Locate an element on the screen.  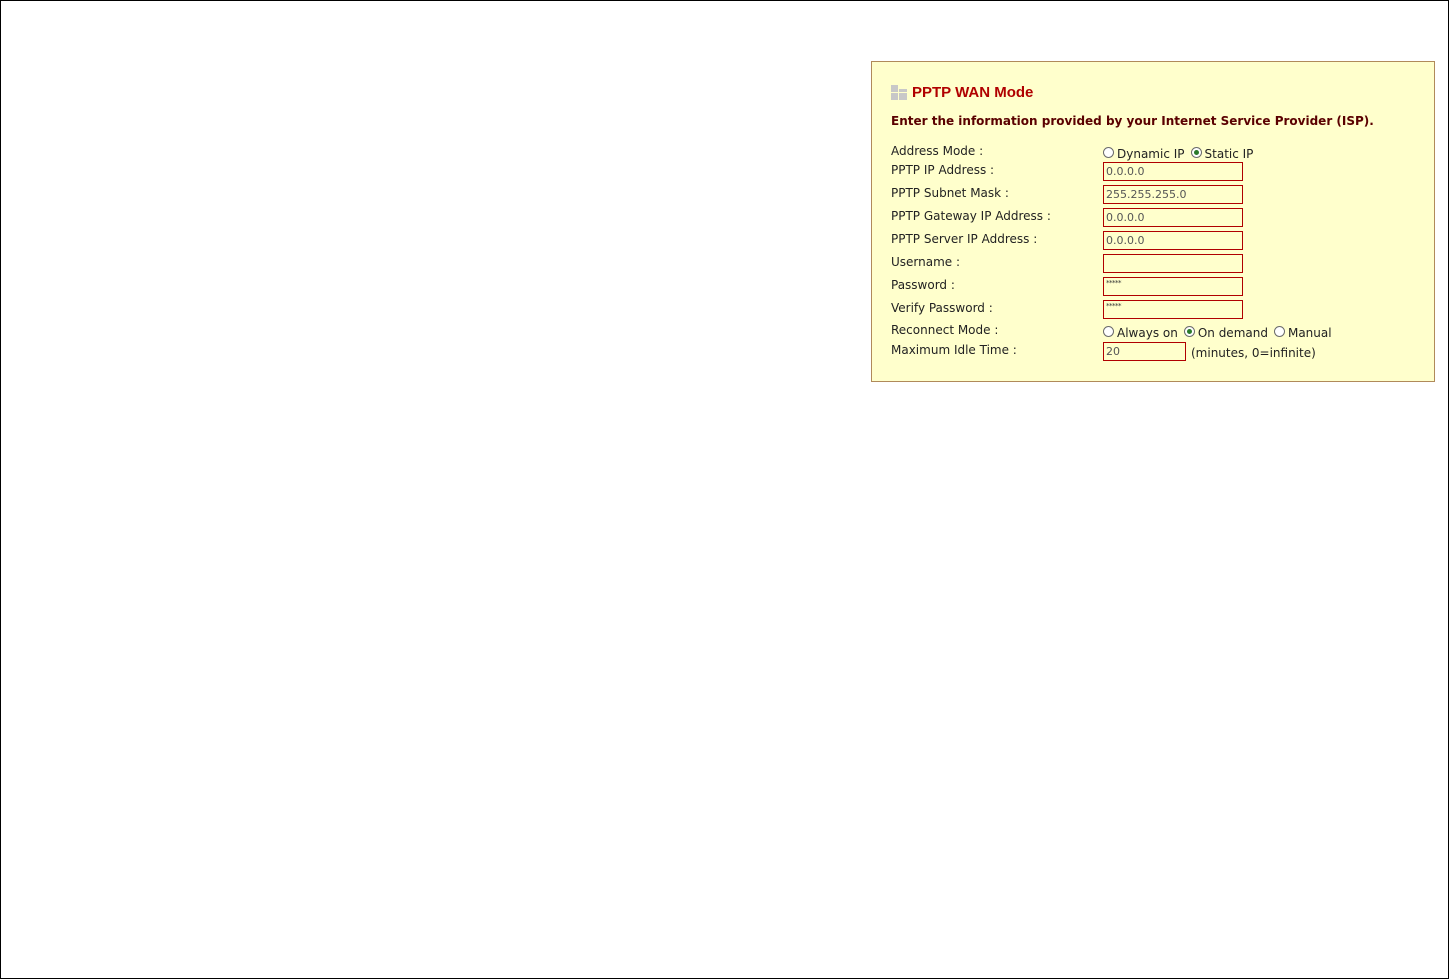
panel-header: PPTP WAN Mode is located at coordinates (962, 92).